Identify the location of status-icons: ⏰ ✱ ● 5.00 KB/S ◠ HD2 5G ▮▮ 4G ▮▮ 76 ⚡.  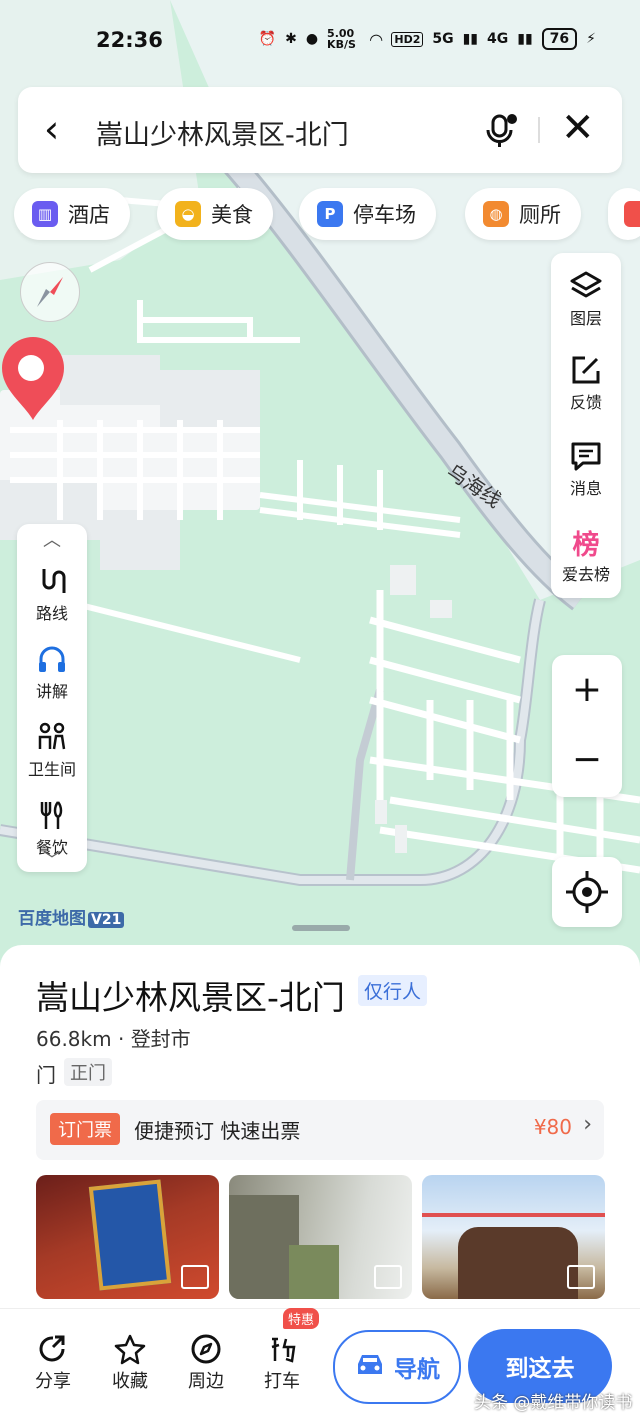
(427, 39).